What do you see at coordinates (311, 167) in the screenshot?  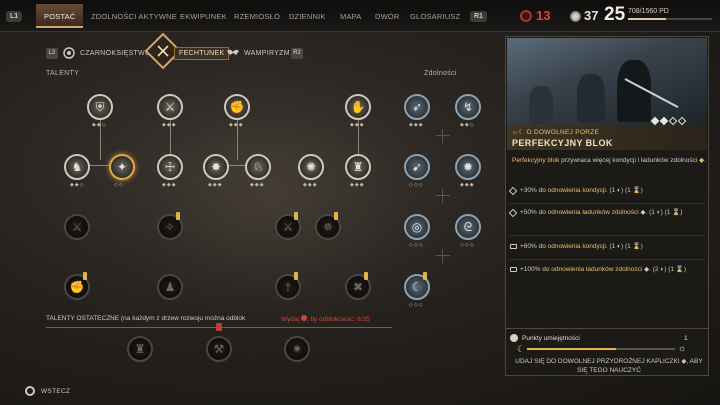 I see `talent-node: ✺` at bounding box center [311, 167].